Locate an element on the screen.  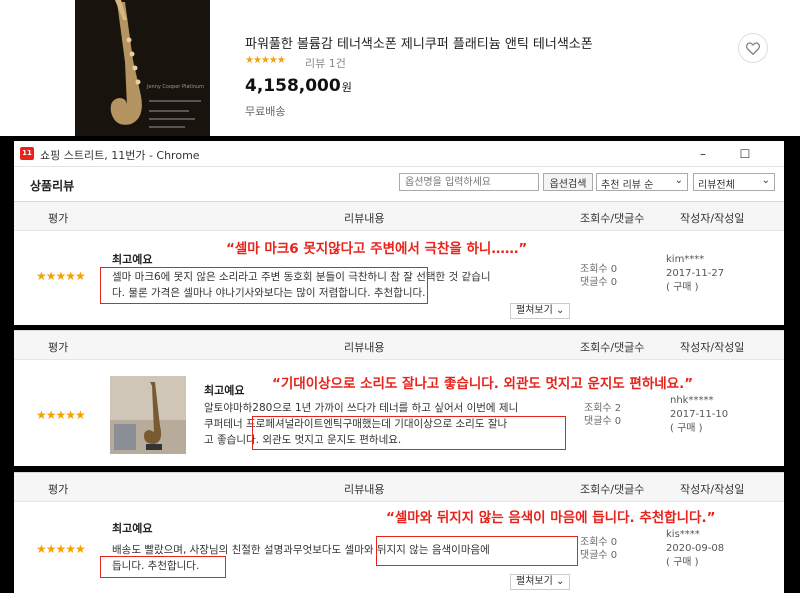
review-meta: 조회수 2 댓글수 0 is located at coordinates (602, 415).